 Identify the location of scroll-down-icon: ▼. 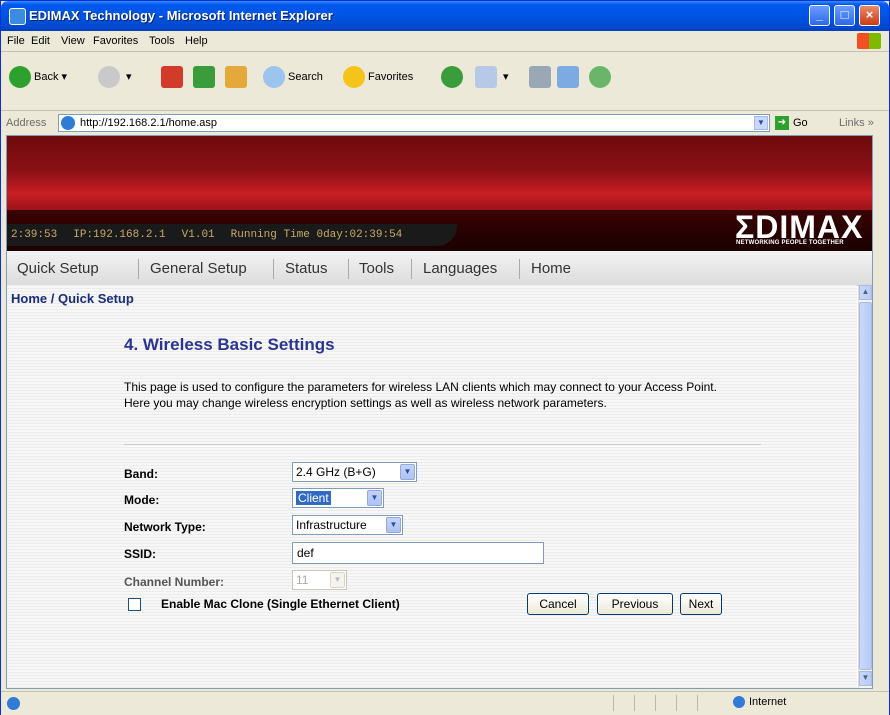
(865, 678).